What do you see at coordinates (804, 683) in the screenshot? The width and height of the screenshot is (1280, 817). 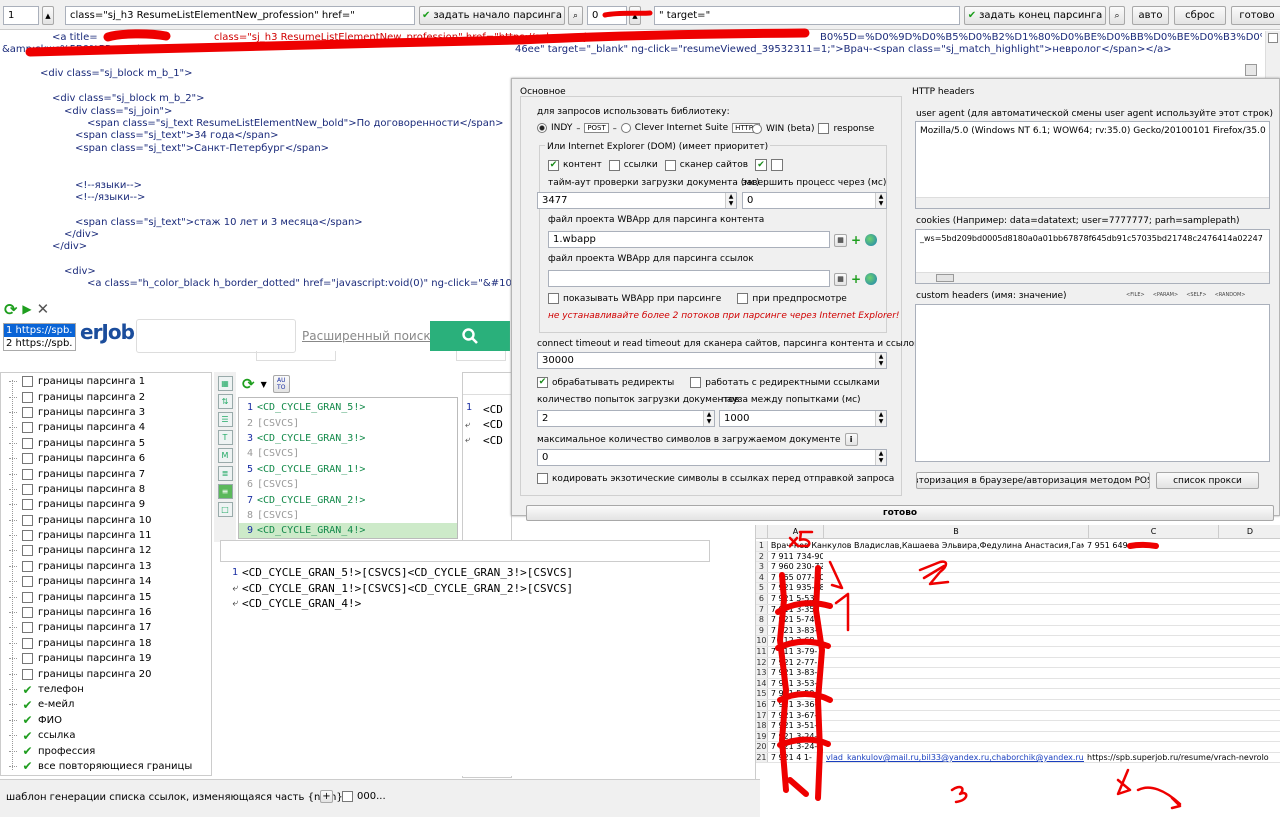 I see `annotation-h-strokes` at bounding box center [804, 683].